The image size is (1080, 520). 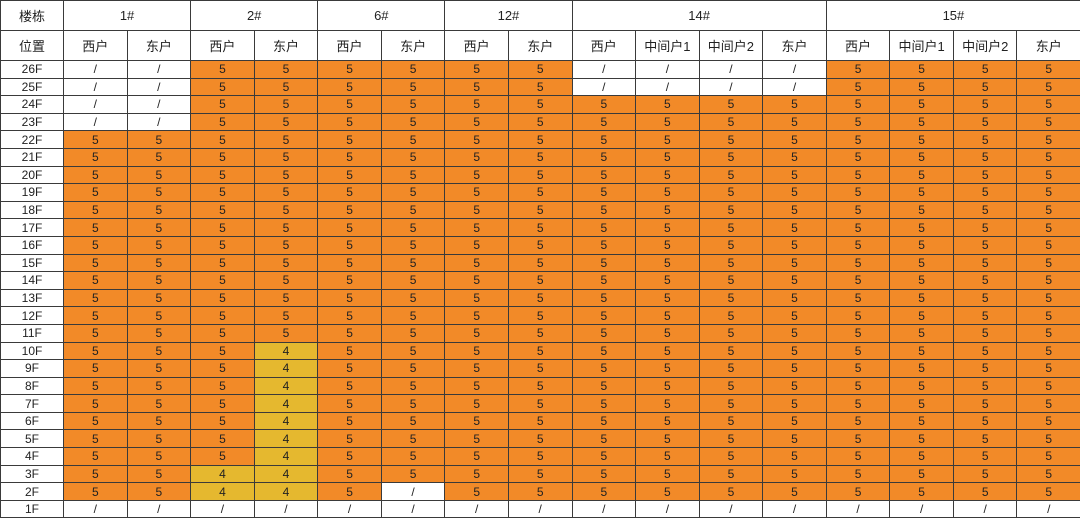 I want to click on table-row: 19F 5 5 5 5 5 5 5 5 5 5 5 5 5 5 5 5, so click(x=540, y=192).